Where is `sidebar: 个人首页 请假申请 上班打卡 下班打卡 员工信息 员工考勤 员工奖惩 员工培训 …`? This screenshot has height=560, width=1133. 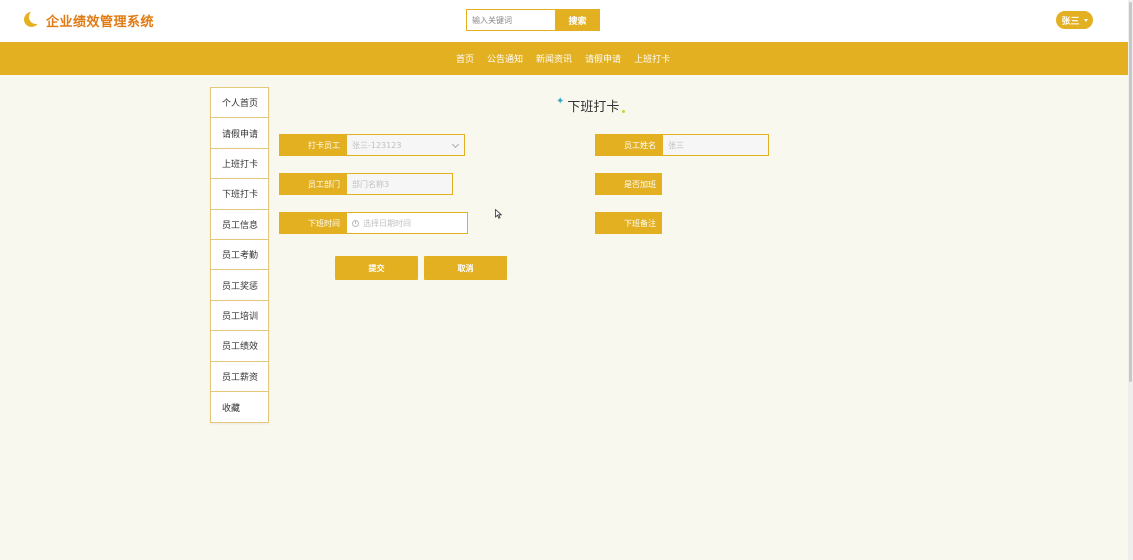 sidebar: 个人首页 请假申请 上班打卡 下班打卡 员工信息 员工考勤 员工奖惩 员工培训 … is located at coordinates (239, 255).